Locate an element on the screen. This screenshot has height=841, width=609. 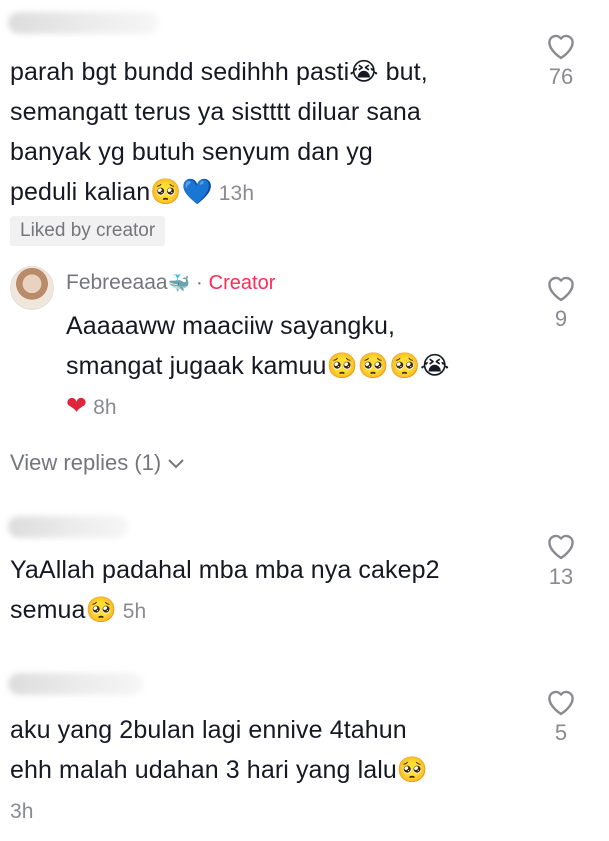
liked-by-creator-badge: Liked by creator is located at coordinates (88, 231).